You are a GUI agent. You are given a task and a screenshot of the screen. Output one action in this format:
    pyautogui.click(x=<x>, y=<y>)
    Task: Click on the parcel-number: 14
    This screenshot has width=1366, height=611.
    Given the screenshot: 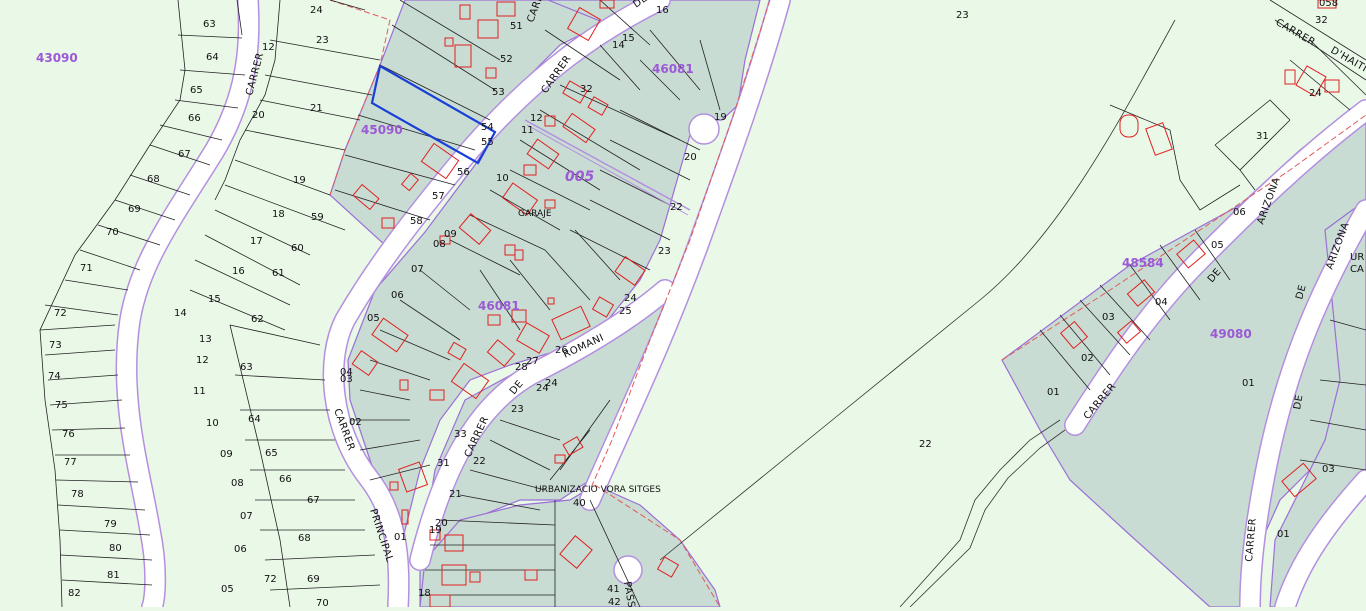 What is the action you would take?
    pyautogui.click(x=180, y=313)
    